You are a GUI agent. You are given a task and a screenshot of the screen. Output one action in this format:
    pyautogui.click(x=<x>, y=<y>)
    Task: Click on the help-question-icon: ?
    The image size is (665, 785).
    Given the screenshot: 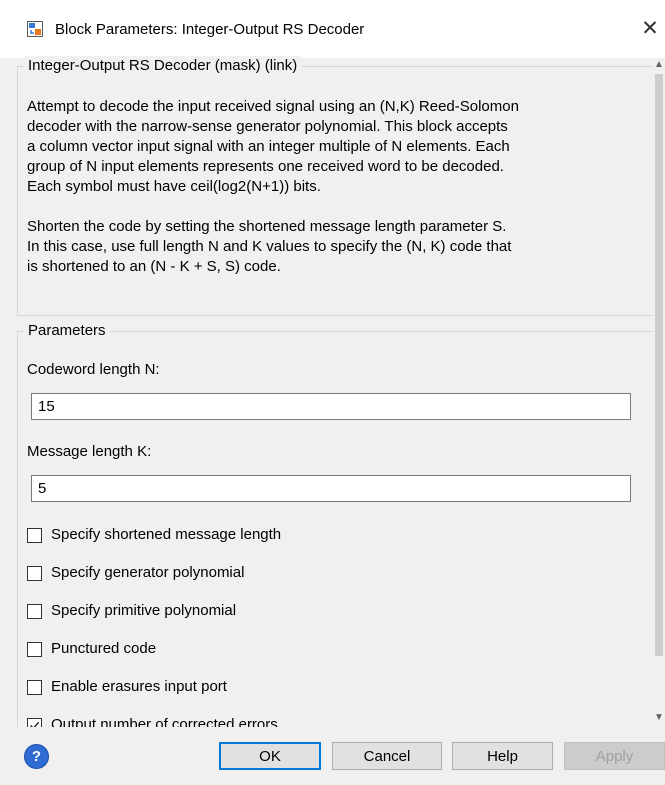 What is the action you would take?
    pyautogui.click(x=36, y=756)
    